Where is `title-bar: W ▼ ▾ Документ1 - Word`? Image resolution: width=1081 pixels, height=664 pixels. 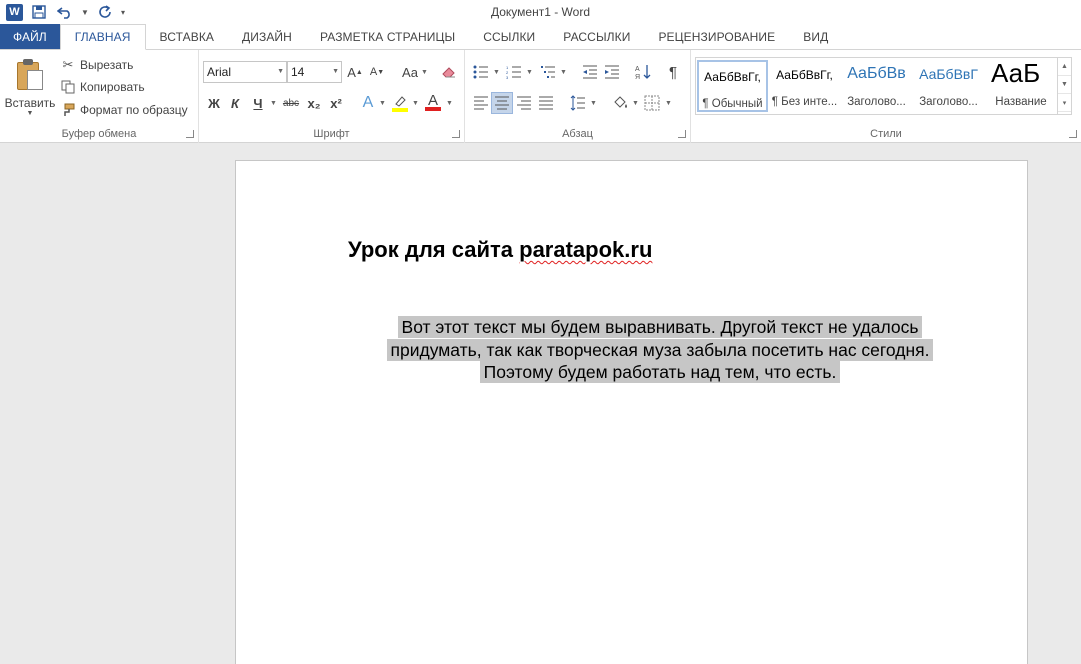
title-bar: W ▼ ▾ Документ1 - Word is located at coordinates (540, 12).